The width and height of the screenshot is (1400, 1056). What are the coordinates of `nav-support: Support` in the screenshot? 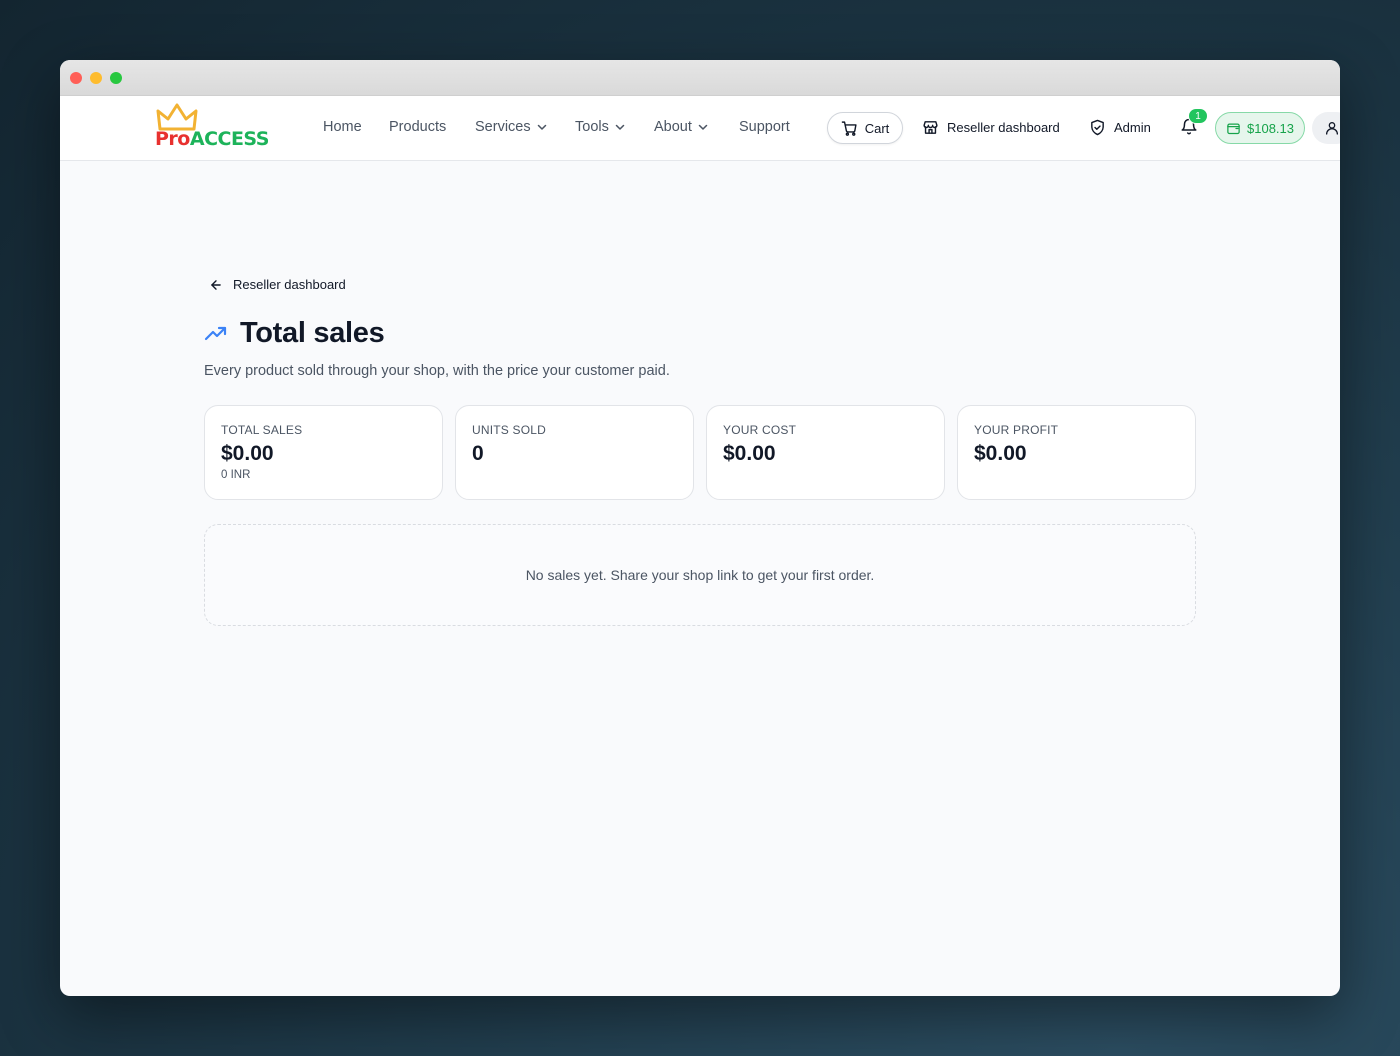 It's located at (764, 127).